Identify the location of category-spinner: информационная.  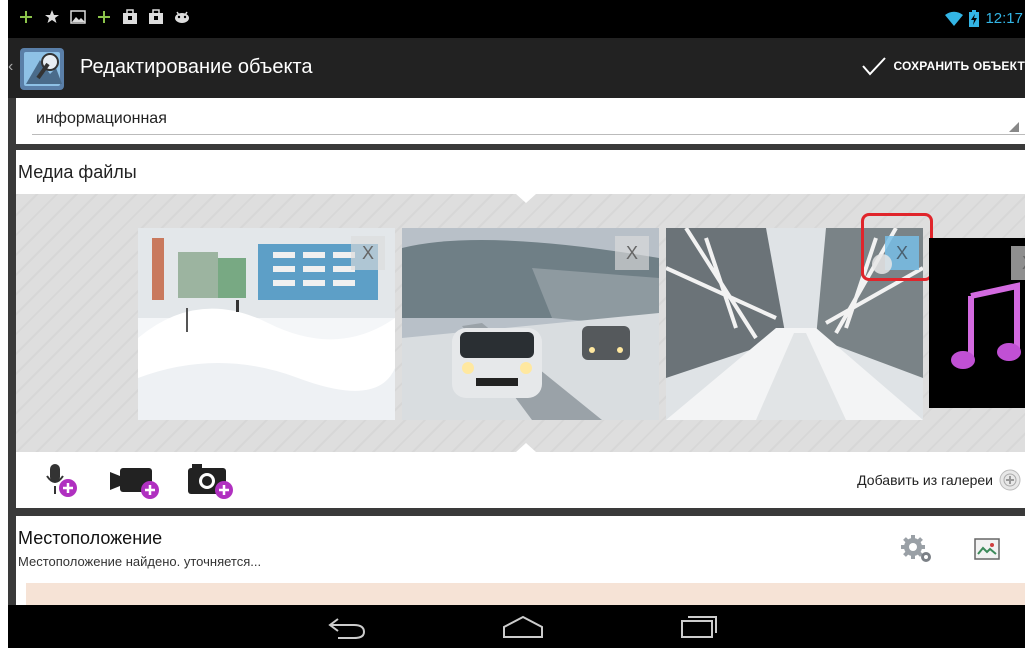
(520, 121).